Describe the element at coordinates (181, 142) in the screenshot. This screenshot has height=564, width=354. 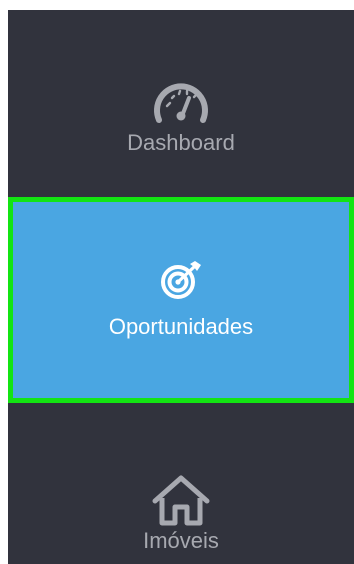
I see `sidebar-item-label: Dashboard` at that location.